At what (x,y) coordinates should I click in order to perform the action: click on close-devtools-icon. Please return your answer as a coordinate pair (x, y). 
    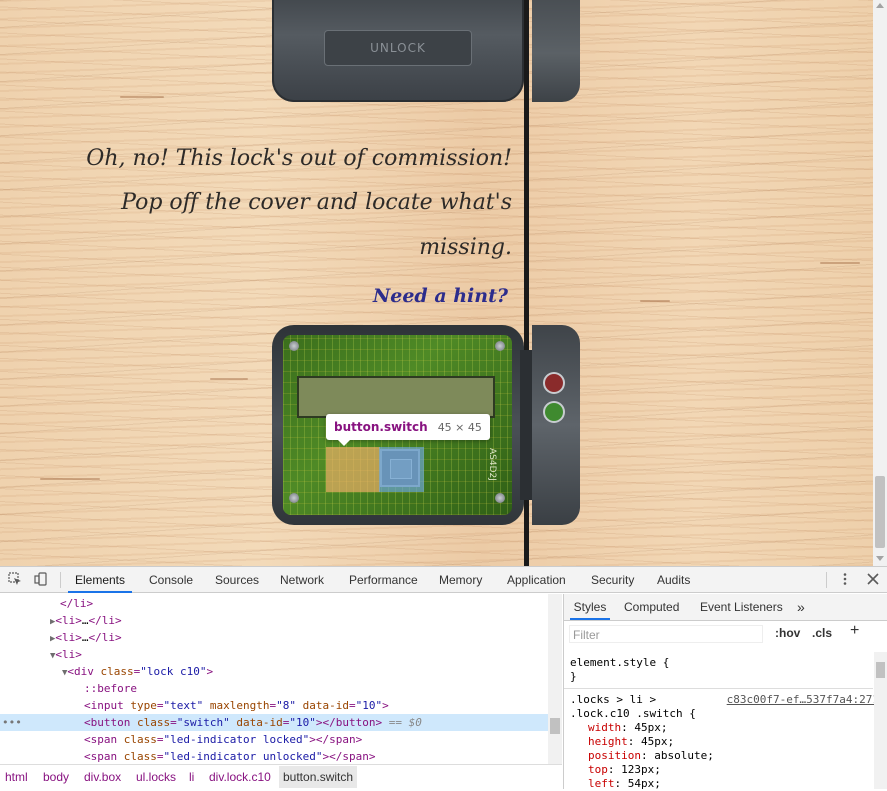
    Looking at the image, I should click on (873, 579).